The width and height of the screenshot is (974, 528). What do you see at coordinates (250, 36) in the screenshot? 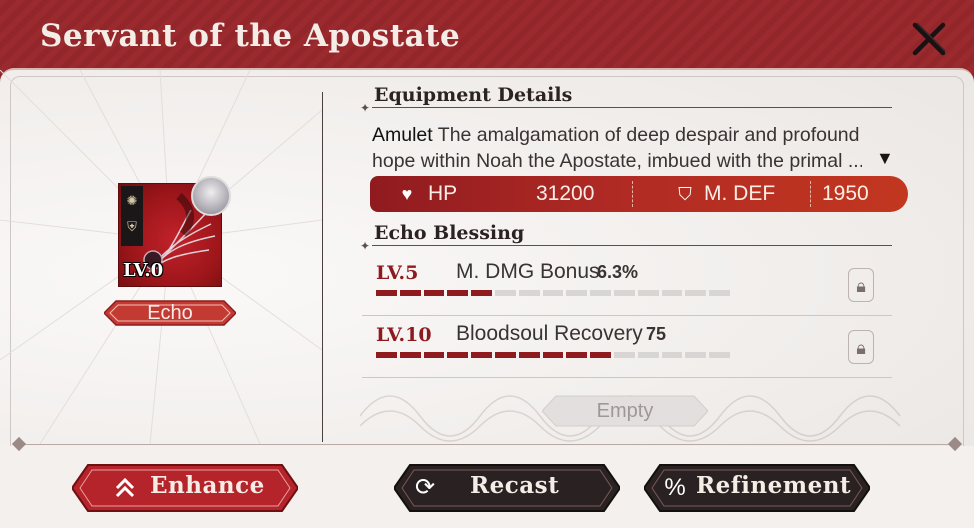
I see `dialog-title: Servant of the Apostate` at bounding box center [250, 36].